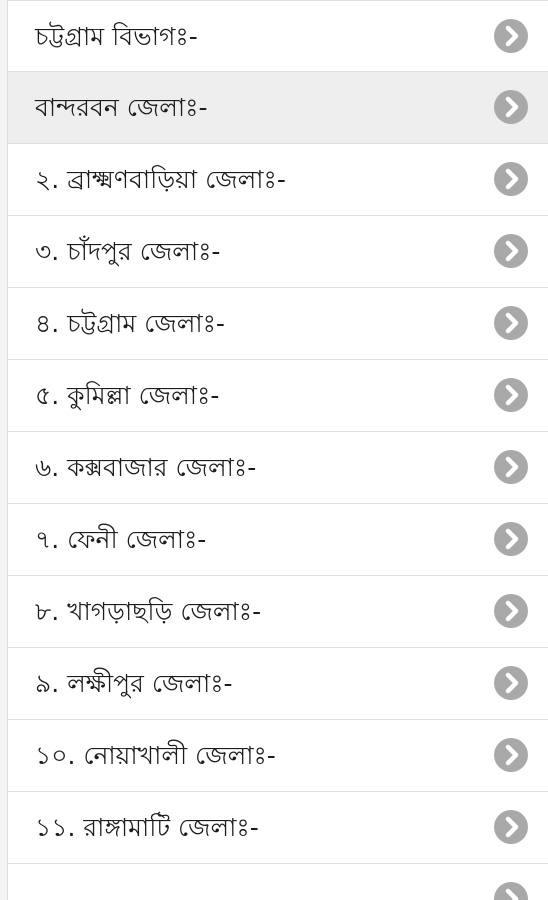 Image resolution: width=548 pixels, height=900 pixels. Describe the element at coordinates (278, 396) in the screenshot. I see `list-item: ৫. কুমিল্লা জেলাঃ-` at that location.